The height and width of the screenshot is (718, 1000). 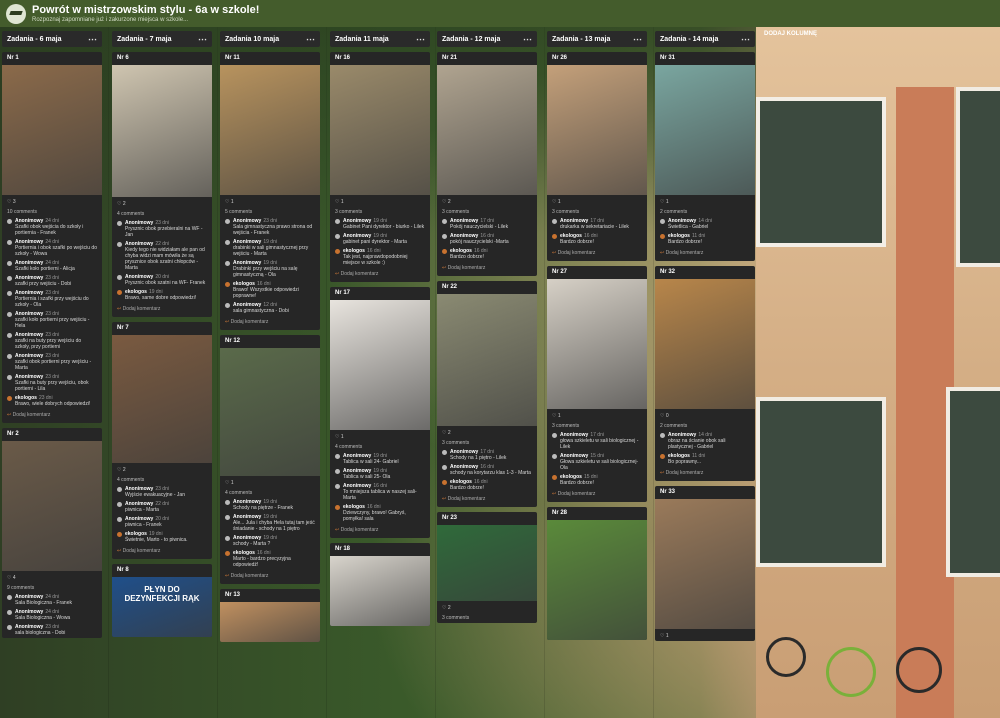 I want to click on post-card: Nr 18, so click(x=380, y=584).